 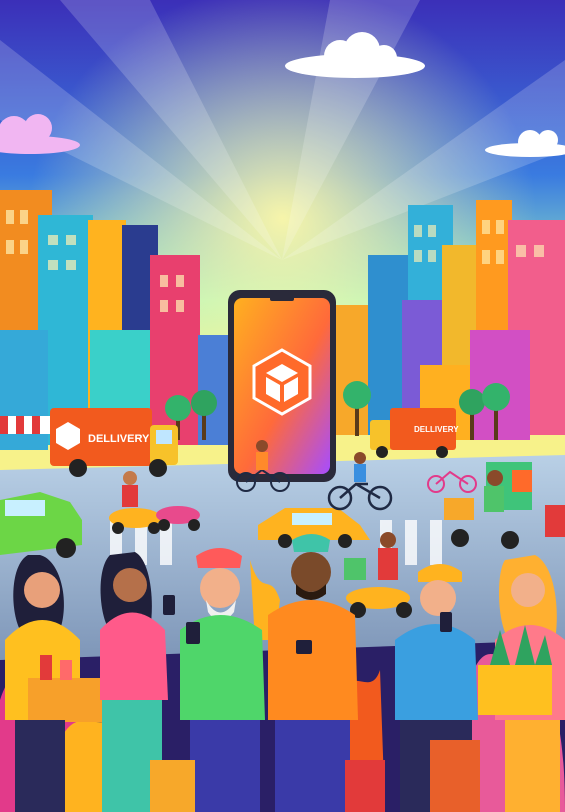 What do you see at coordinates (119, 439) in the screenshot?
I see `truck-left-label: DELLIVERY` at bounding box center [119, 439].